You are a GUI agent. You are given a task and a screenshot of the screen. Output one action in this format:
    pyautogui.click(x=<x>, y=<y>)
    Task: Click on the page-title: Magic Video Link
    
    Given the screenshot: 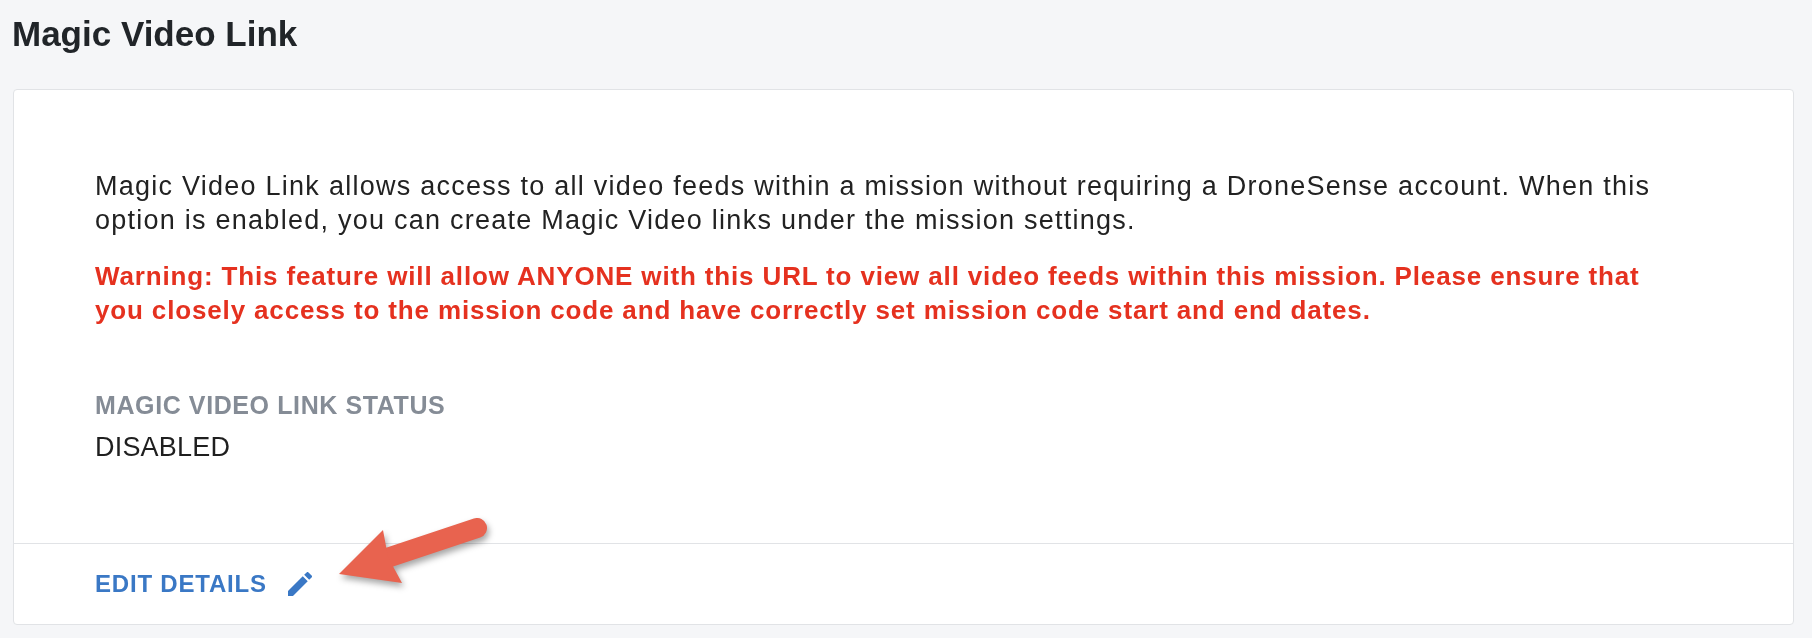 What is the action you would take?
    pyautogui.click(x=155, y=34)
    